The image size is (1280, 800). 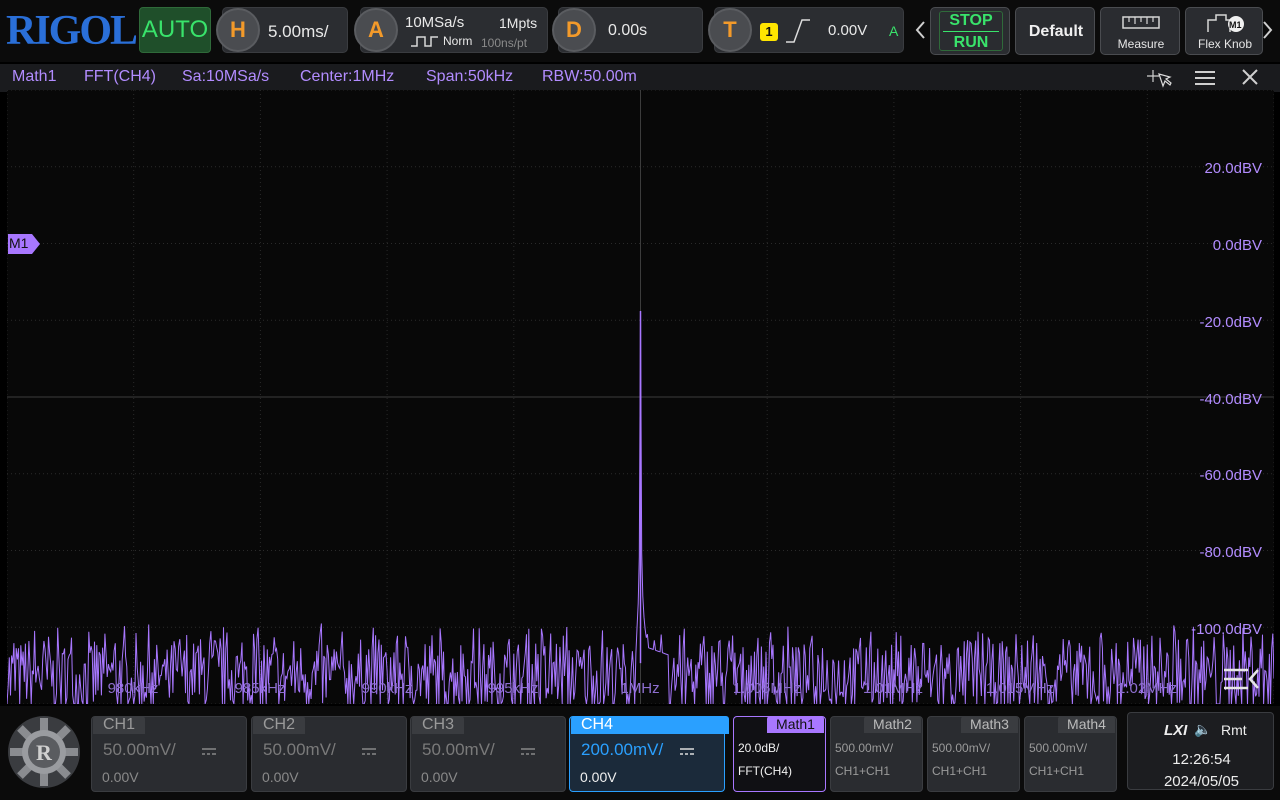 I want to click on horizontal-badge: H, so click(x=238, y=30).